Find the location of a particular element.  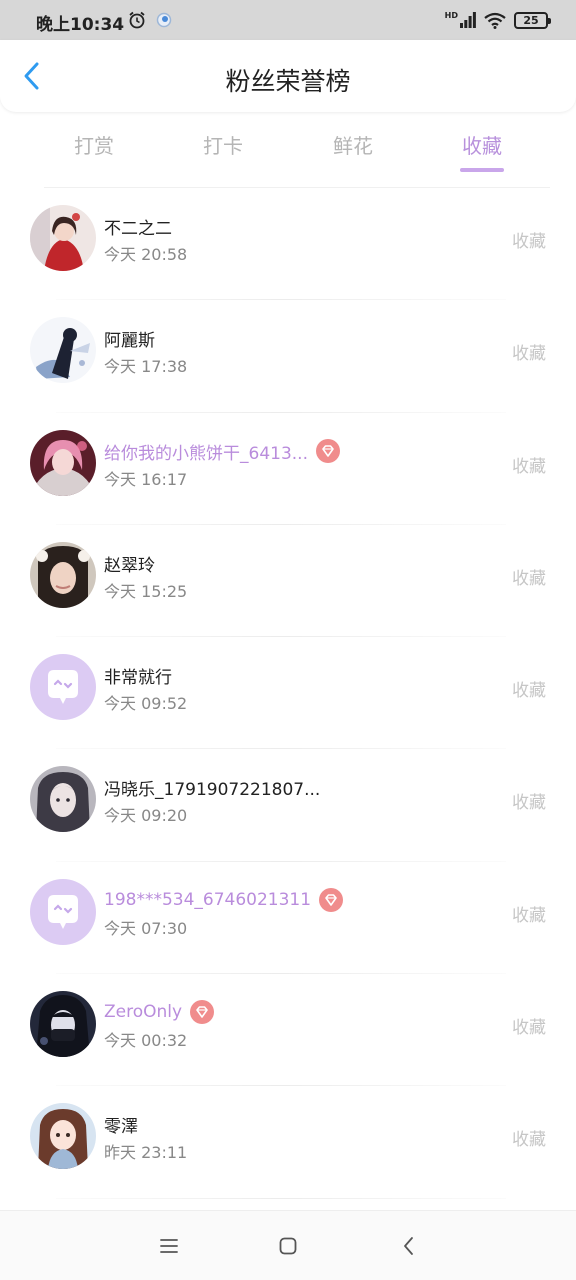

system-back-button is located at coordinates (409, 1246).